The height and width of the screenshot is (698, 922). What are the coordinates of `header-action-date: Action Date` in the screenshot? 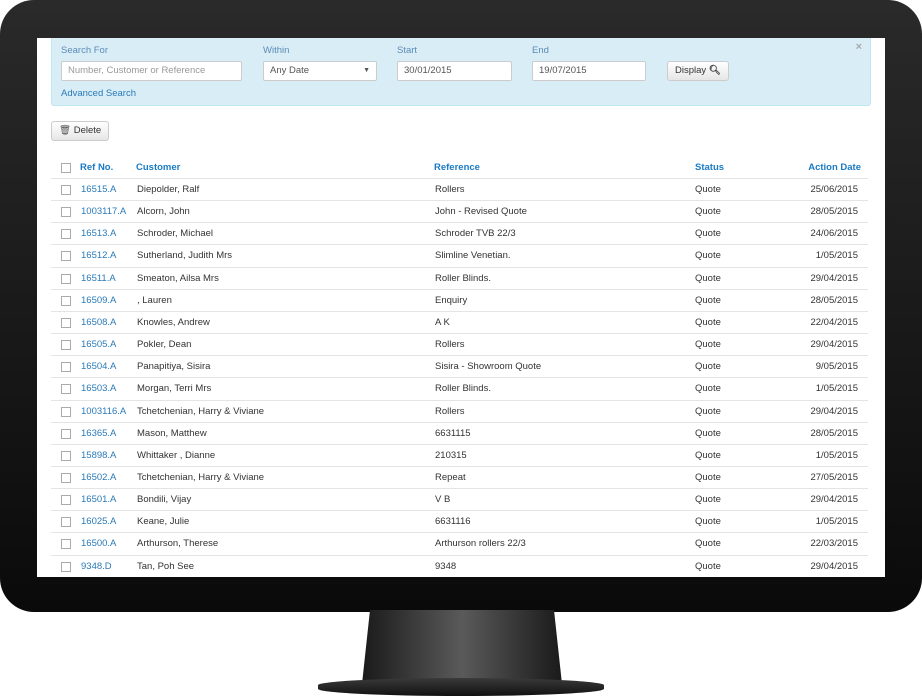 It's located at (834, 167).